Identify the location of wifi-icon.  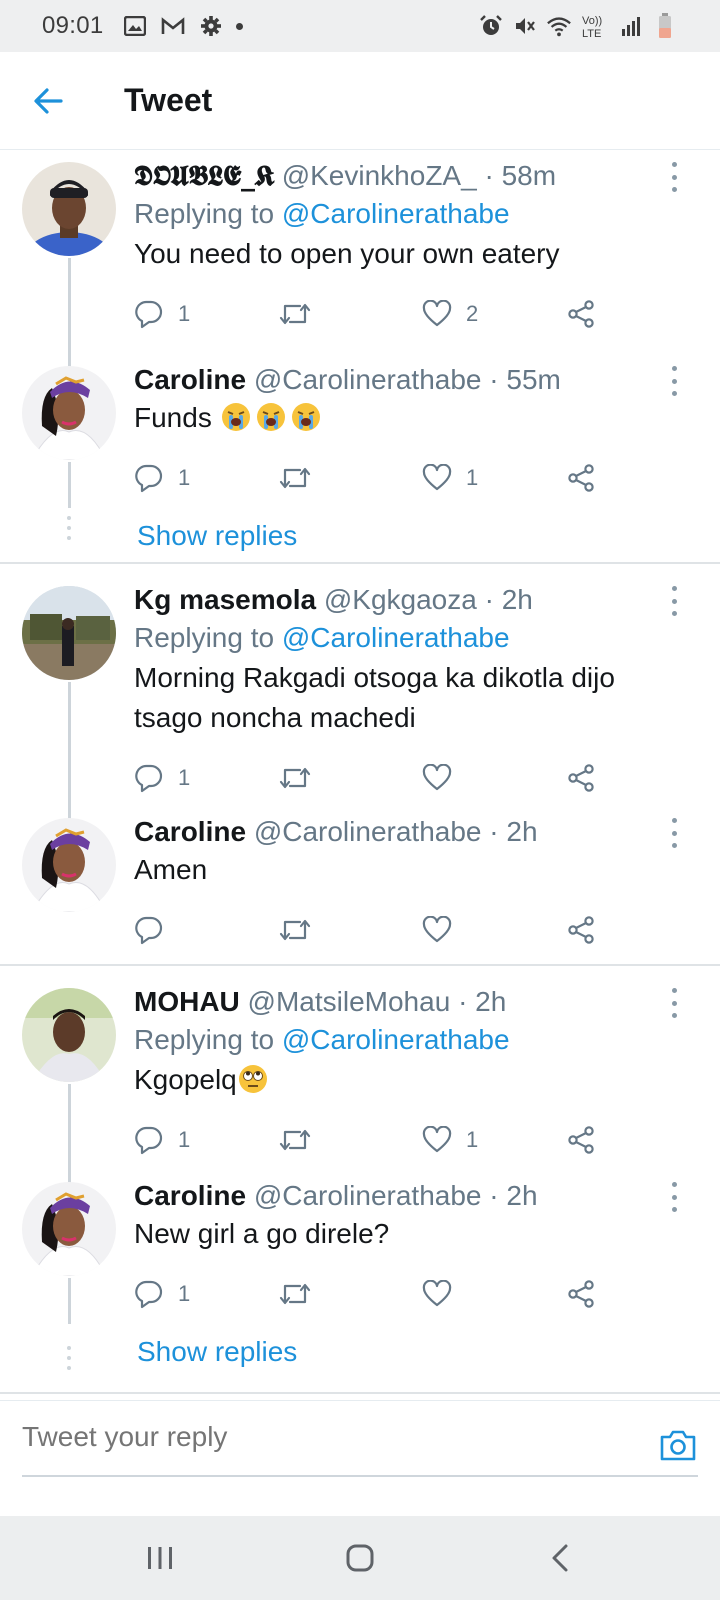
(559, 26).